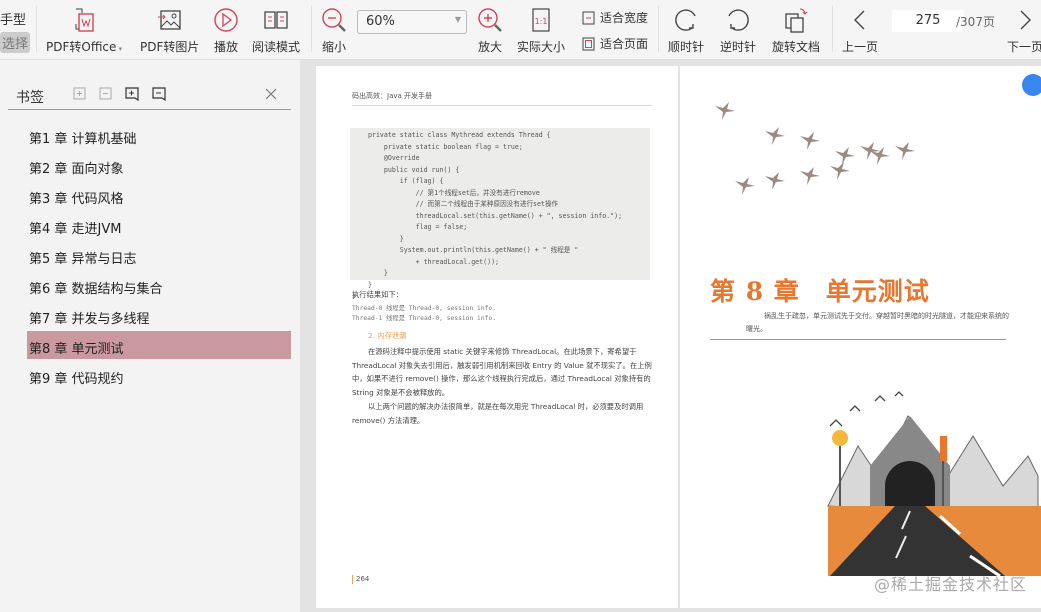 This screenshot has height=612, width=1041. I want to click on result-label: 执行结果如下：, so click(378, 294).